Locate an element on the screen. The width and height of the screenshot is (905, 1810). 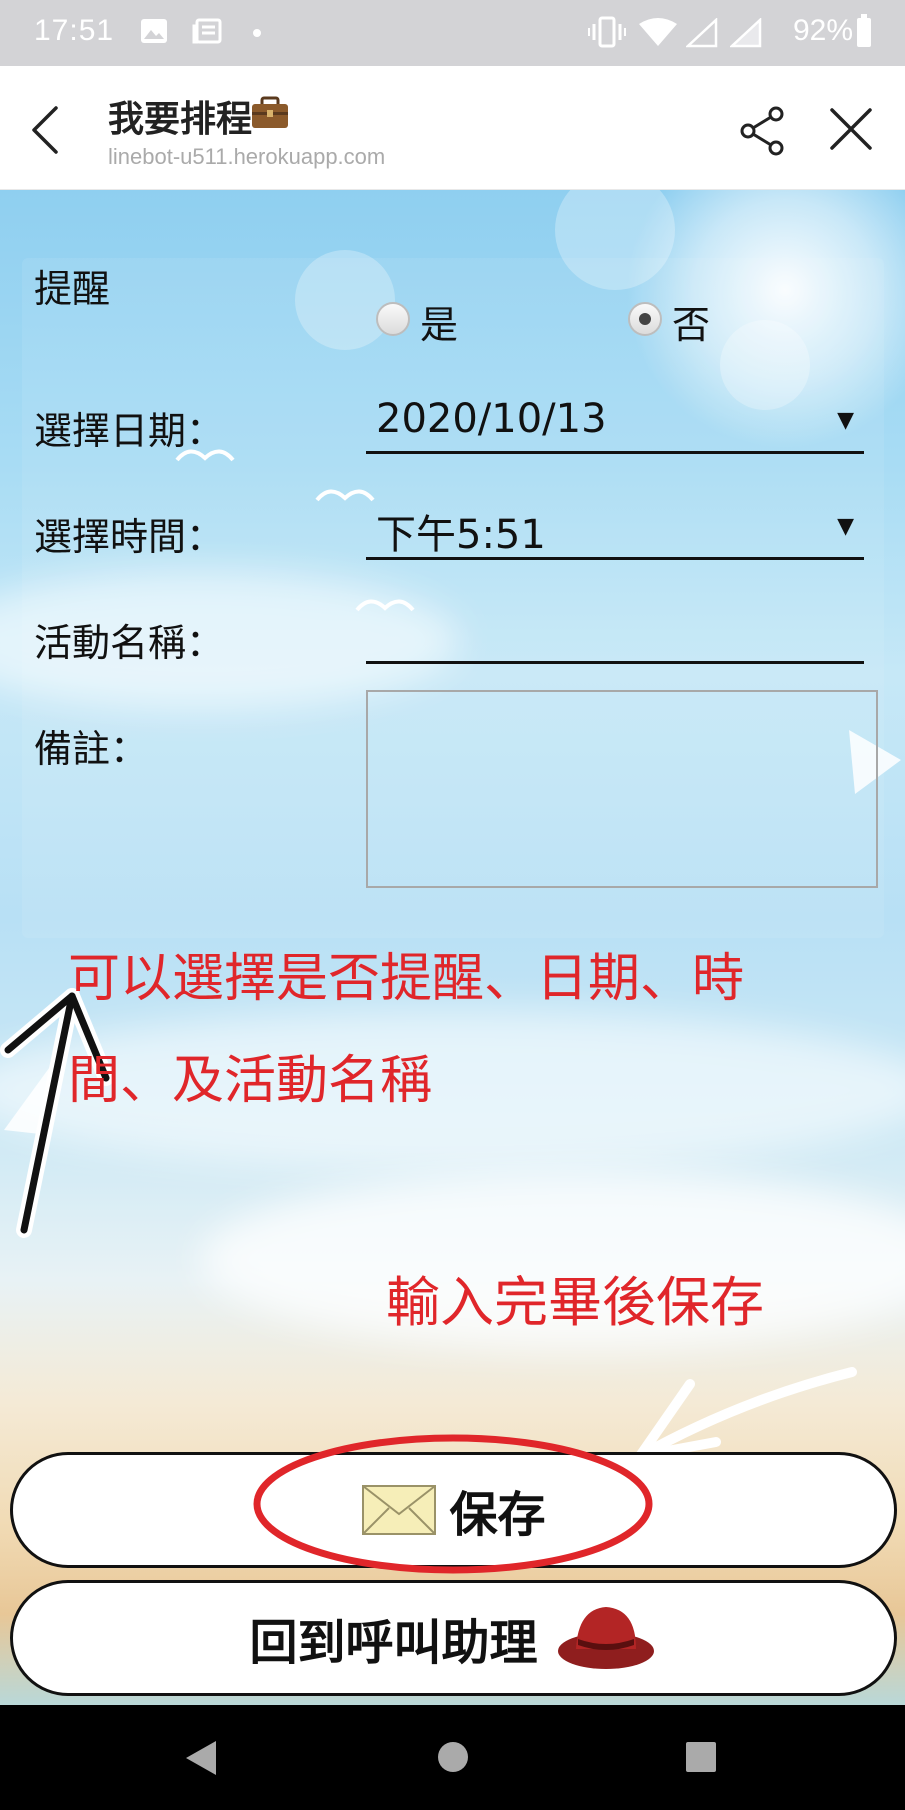
system-nav-bar is located at coordinates (452, 1757).